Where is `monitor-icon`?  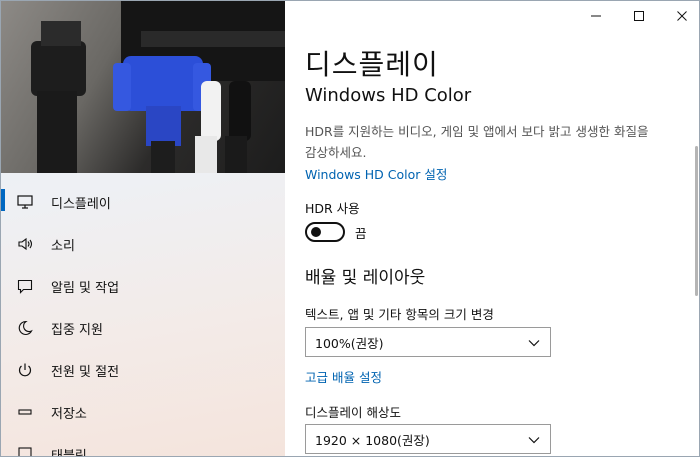
monitor-icon is located at coordinates (25, 202).